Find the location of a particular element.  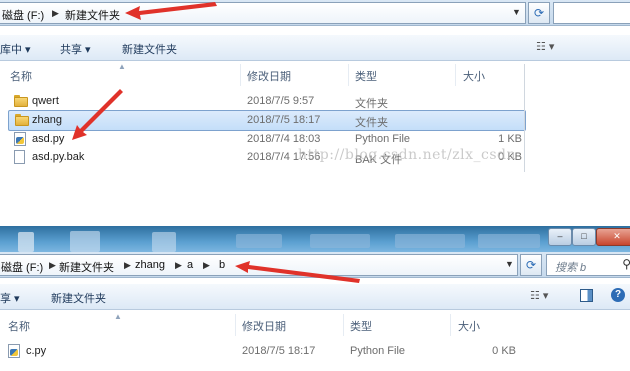

arrow-to-path is located at coordinates (297, 272).